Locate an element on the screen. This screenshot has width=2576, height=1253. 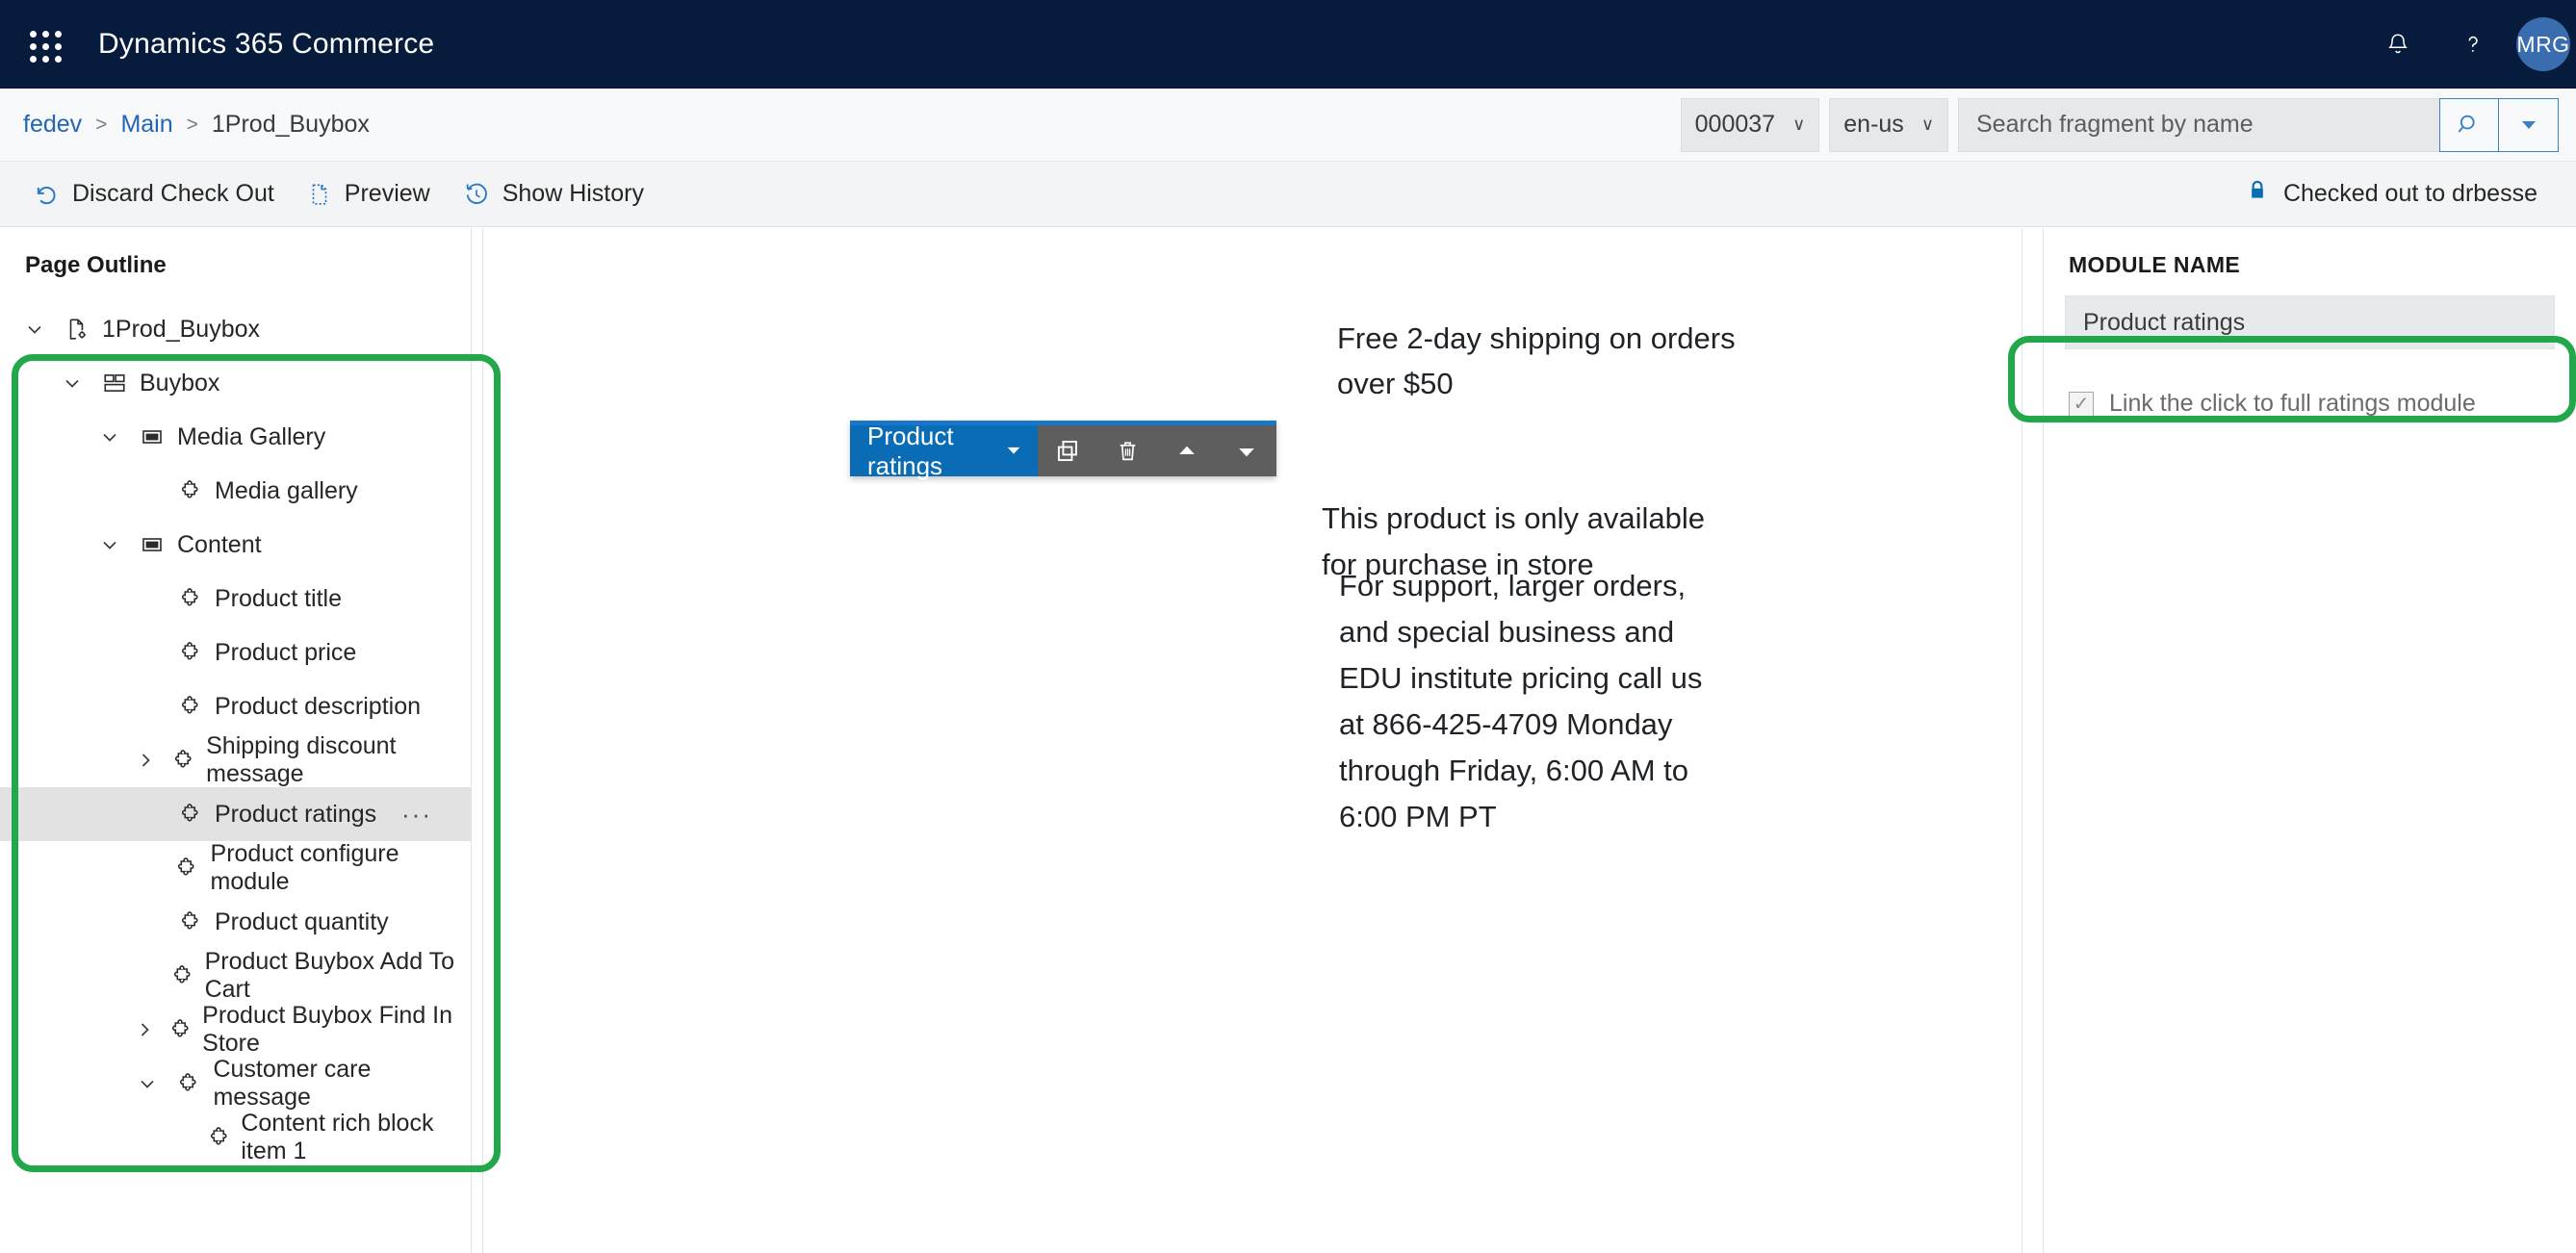
search-button is located at coordinates (2469, 124).